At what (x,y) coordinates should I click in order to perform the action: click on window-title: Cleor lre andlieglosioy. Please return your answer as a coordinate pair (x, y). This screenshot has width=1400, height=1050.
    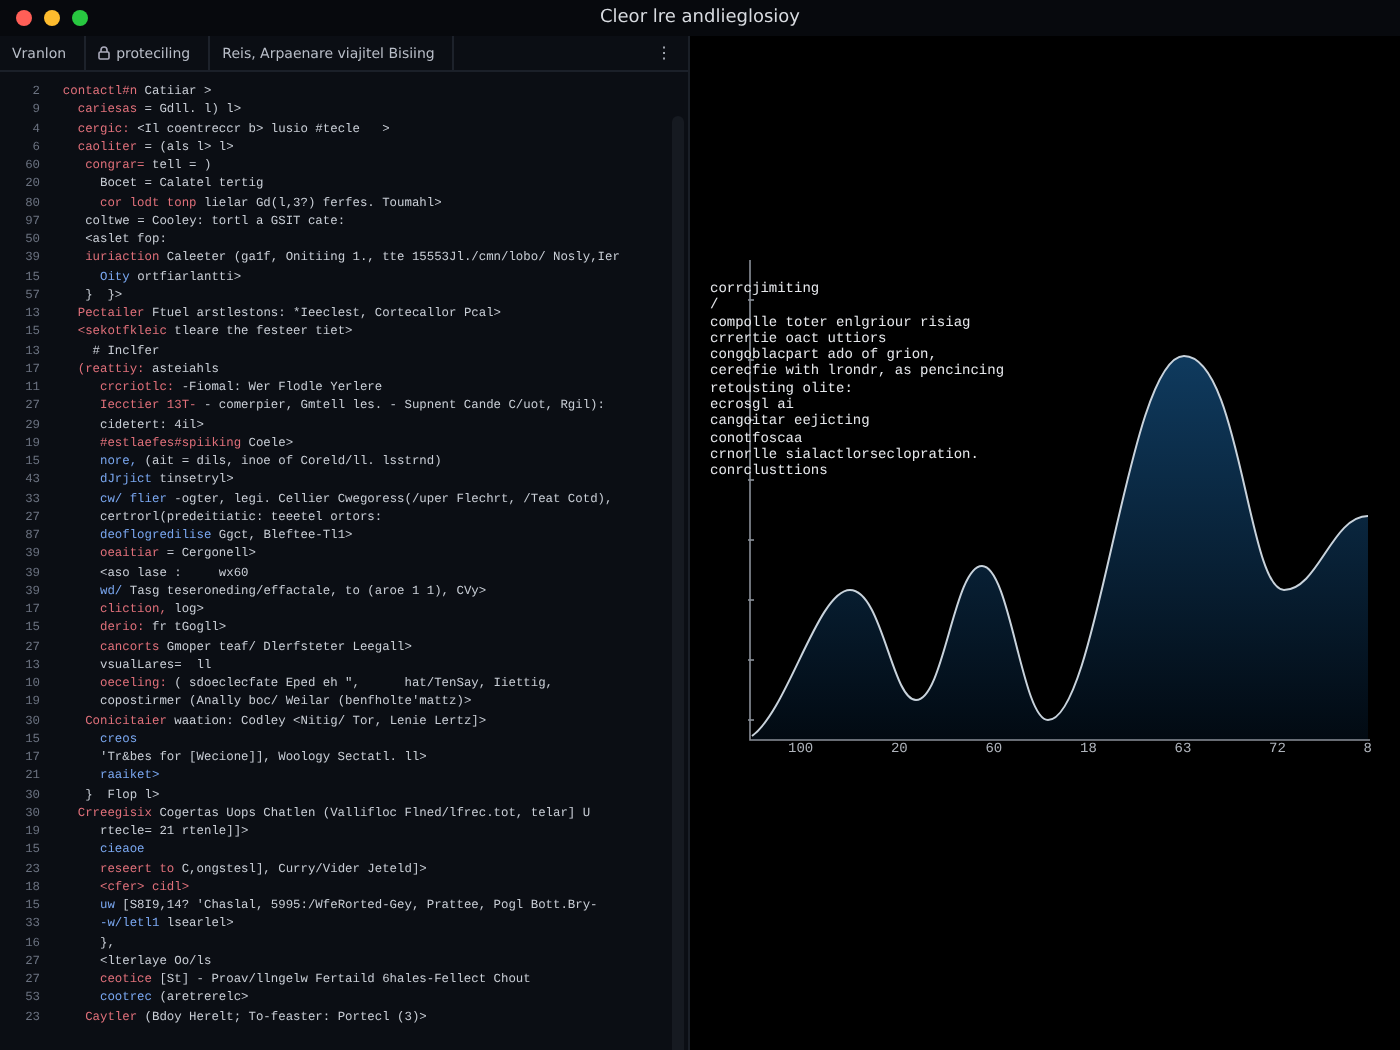
    Looking at the image, I should click on (699, 18).